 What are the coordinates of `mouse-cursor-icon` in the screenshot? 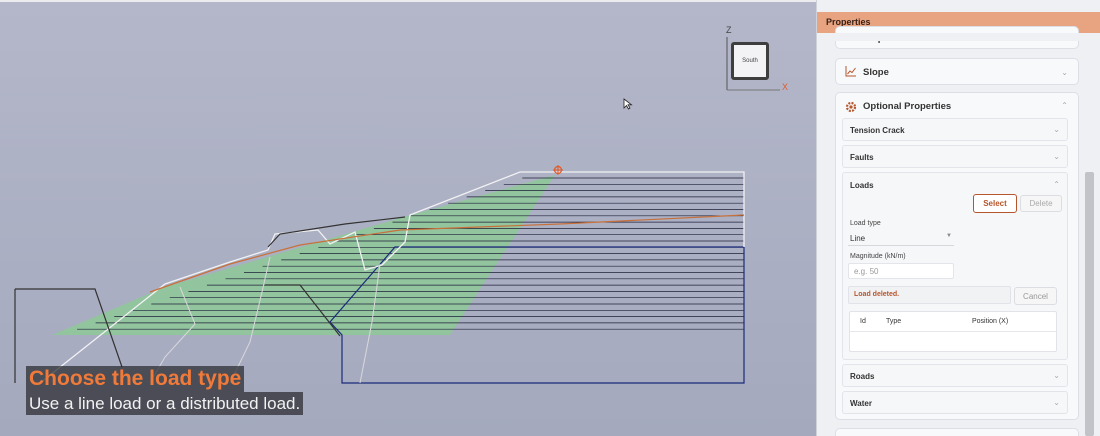 It's located at (628, 104).